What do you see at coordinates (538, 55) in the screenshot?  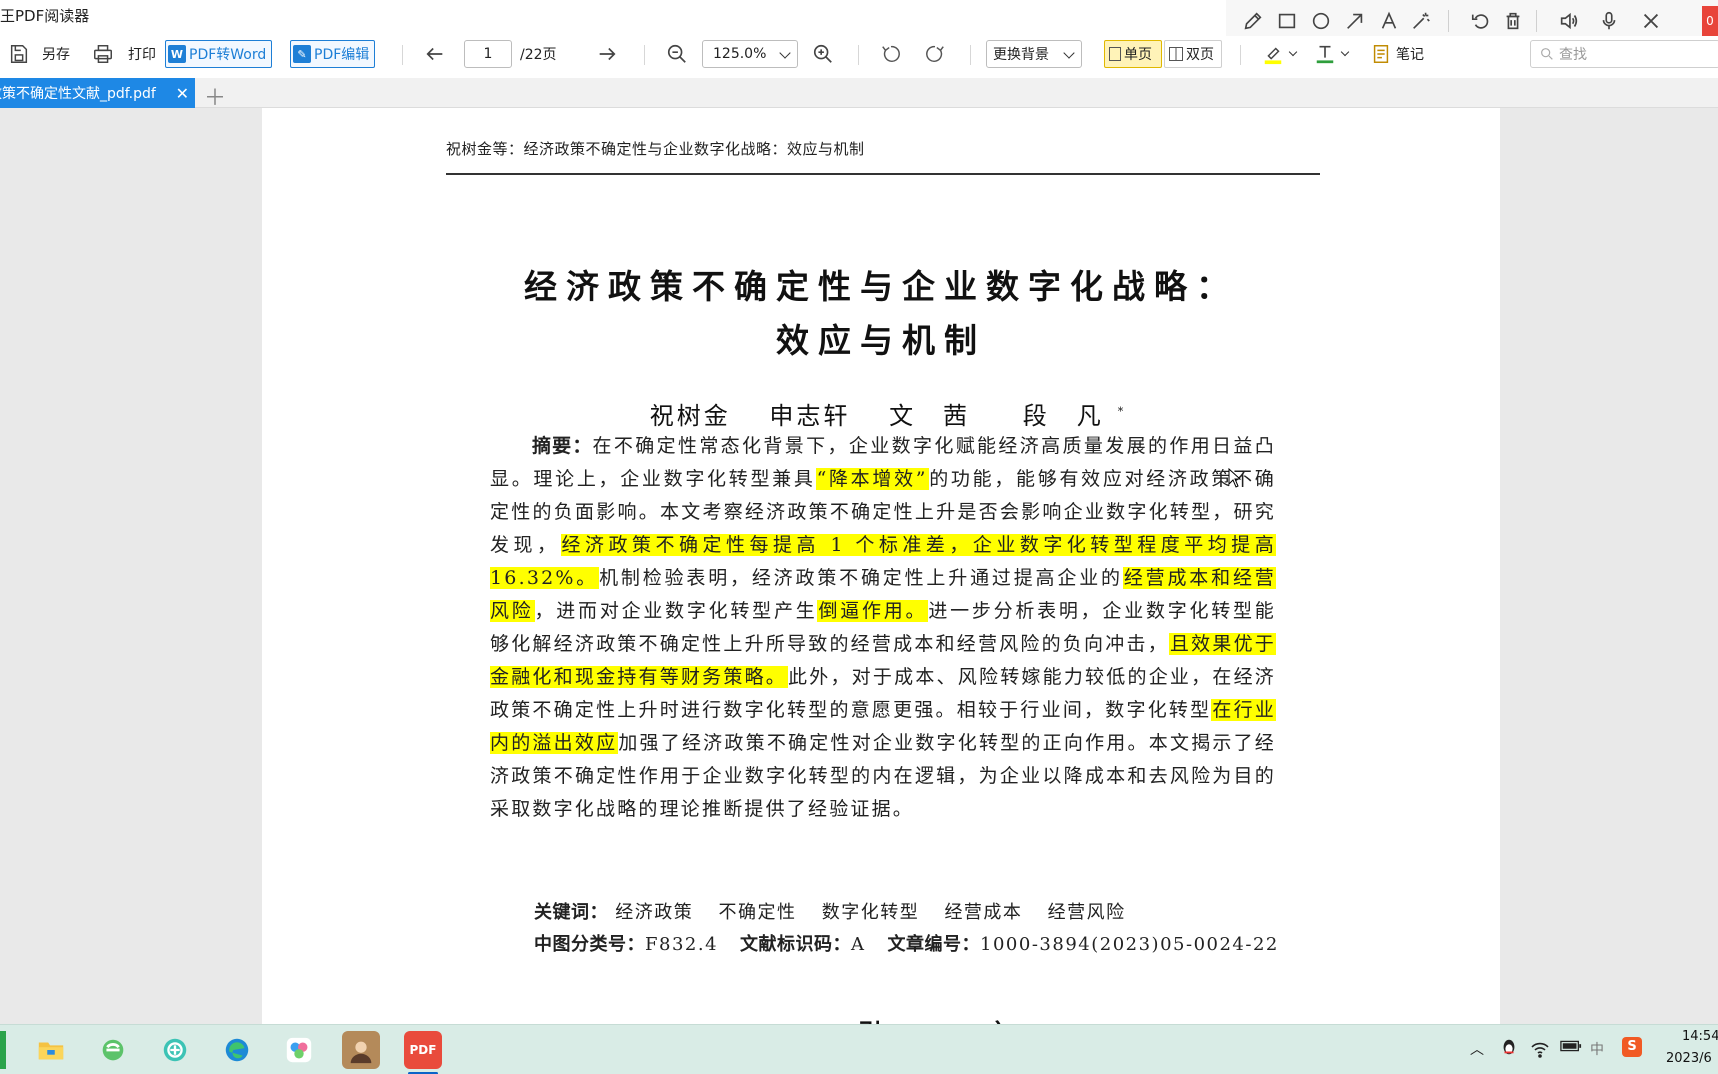 I see `total-pages: /22页` at bounding box center [538, 55].